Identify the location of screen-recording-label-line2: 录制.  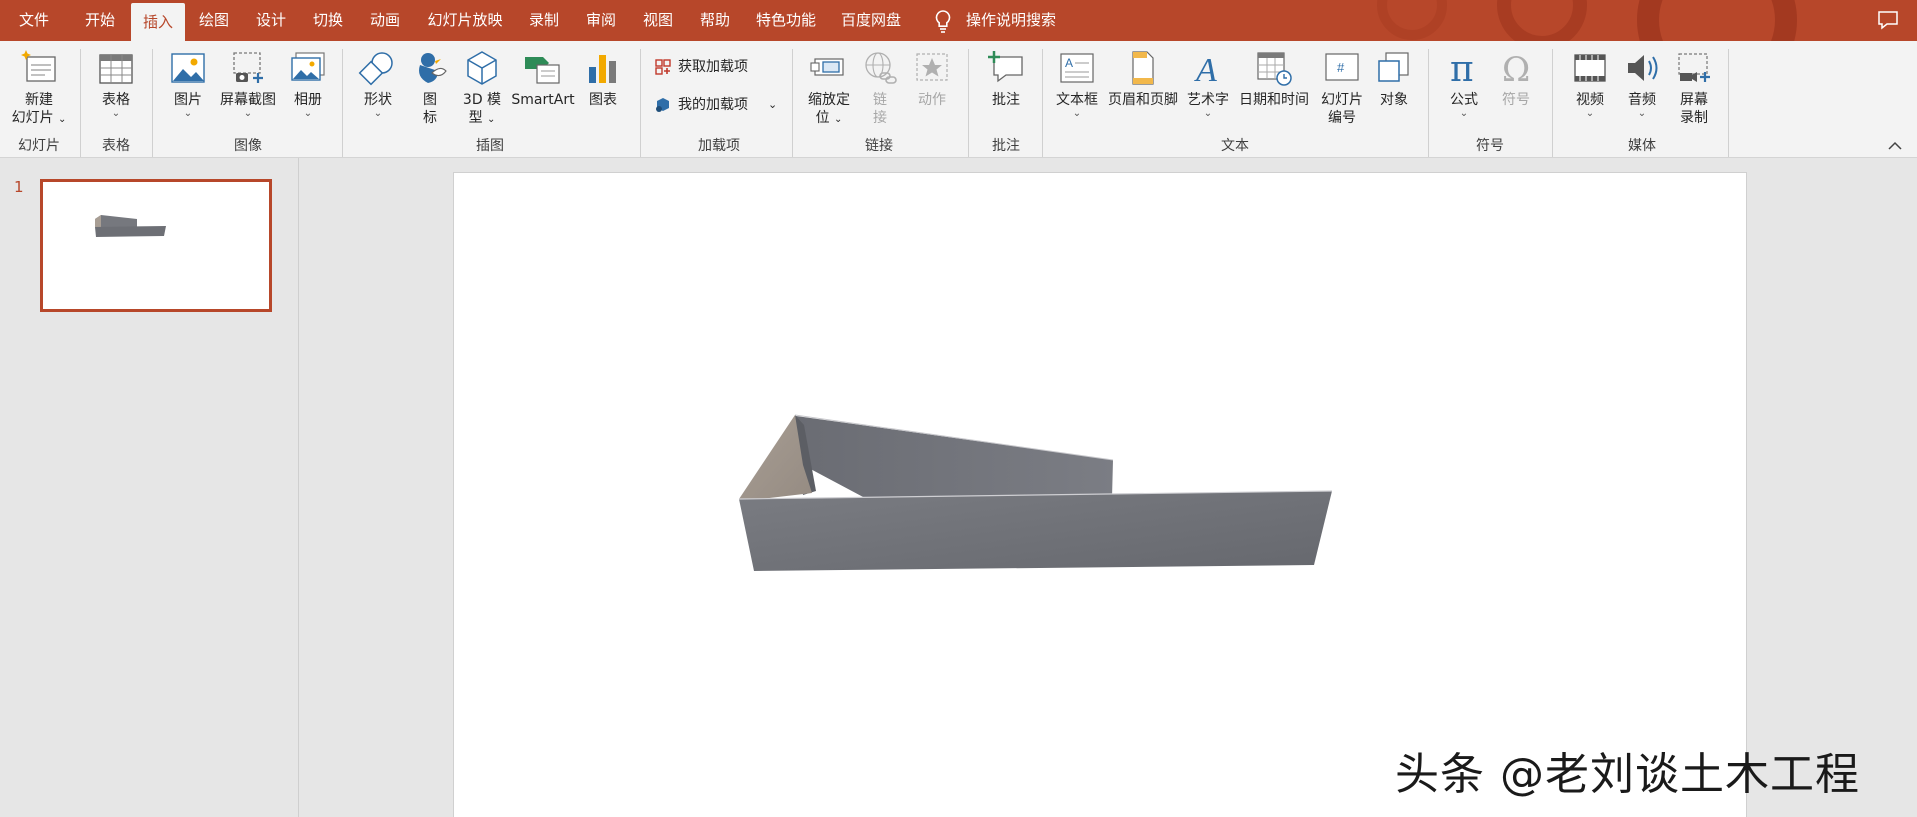
(1694, 118).